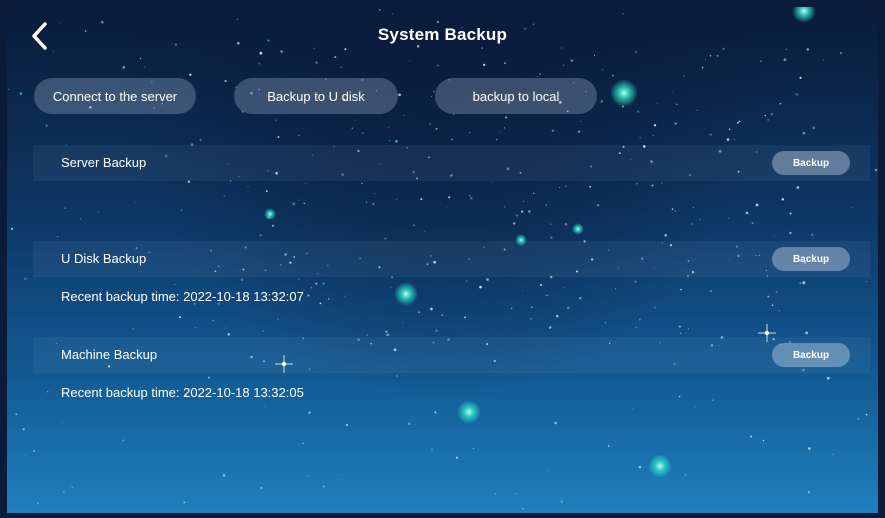  What do you see at coordinates (182, 392) in the screenshot?
I see `machine-recent-backup-time: Recent backup time: 2022-10-18 13:32:05` at bounding box center [182, 392].